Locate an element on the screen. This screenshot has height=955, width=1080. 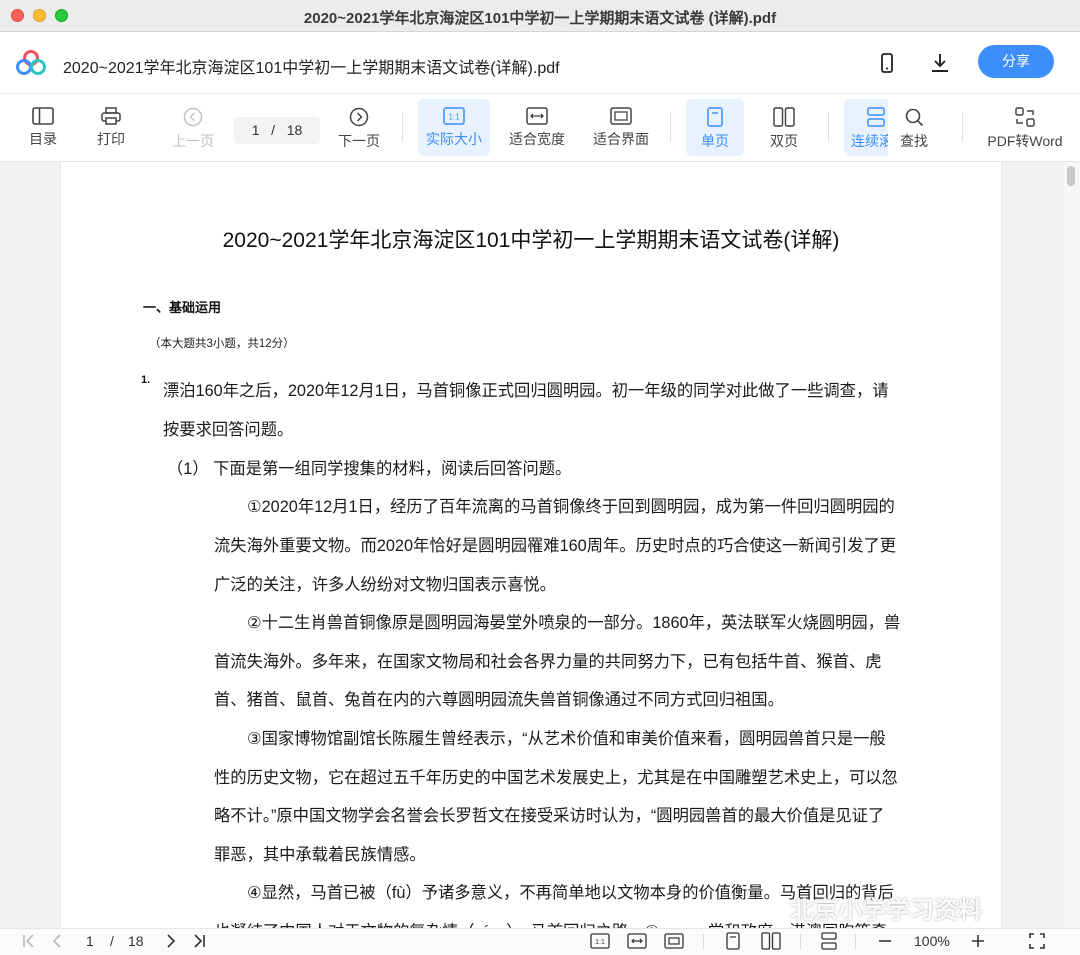
printer-icon is located at coordinates (111, 116).